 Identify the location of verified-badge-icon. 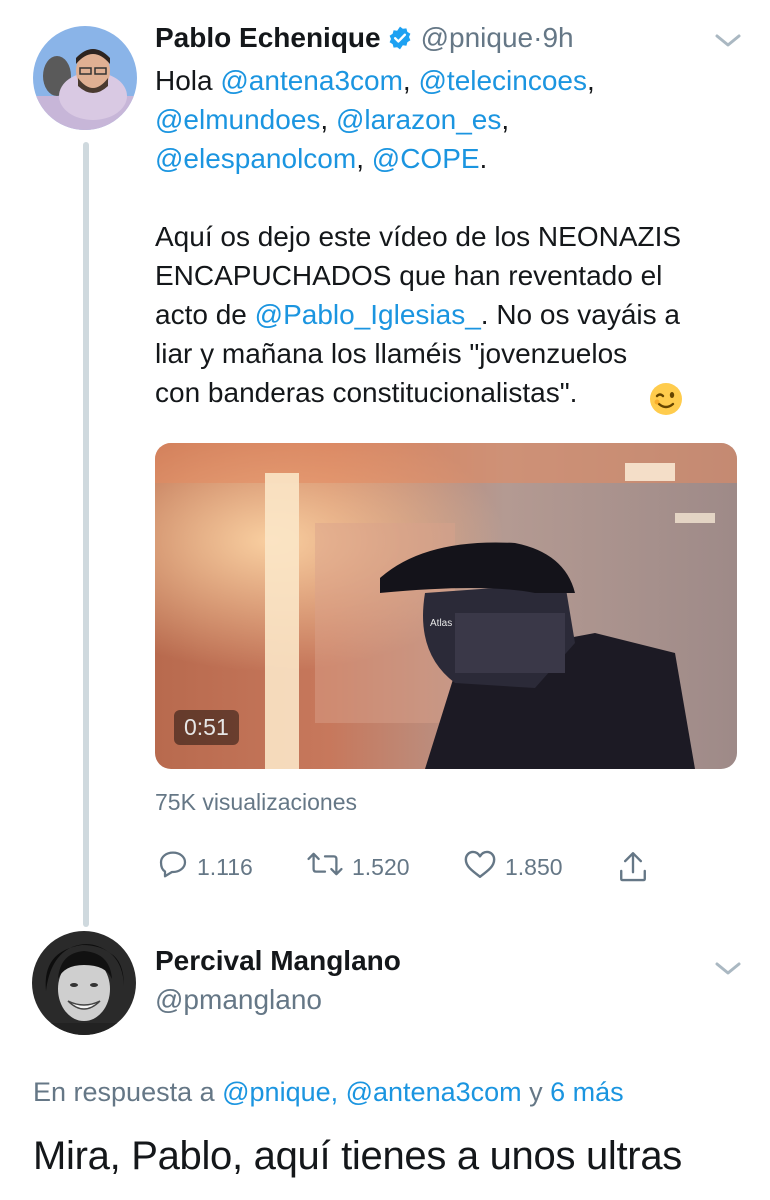
(400, 38).